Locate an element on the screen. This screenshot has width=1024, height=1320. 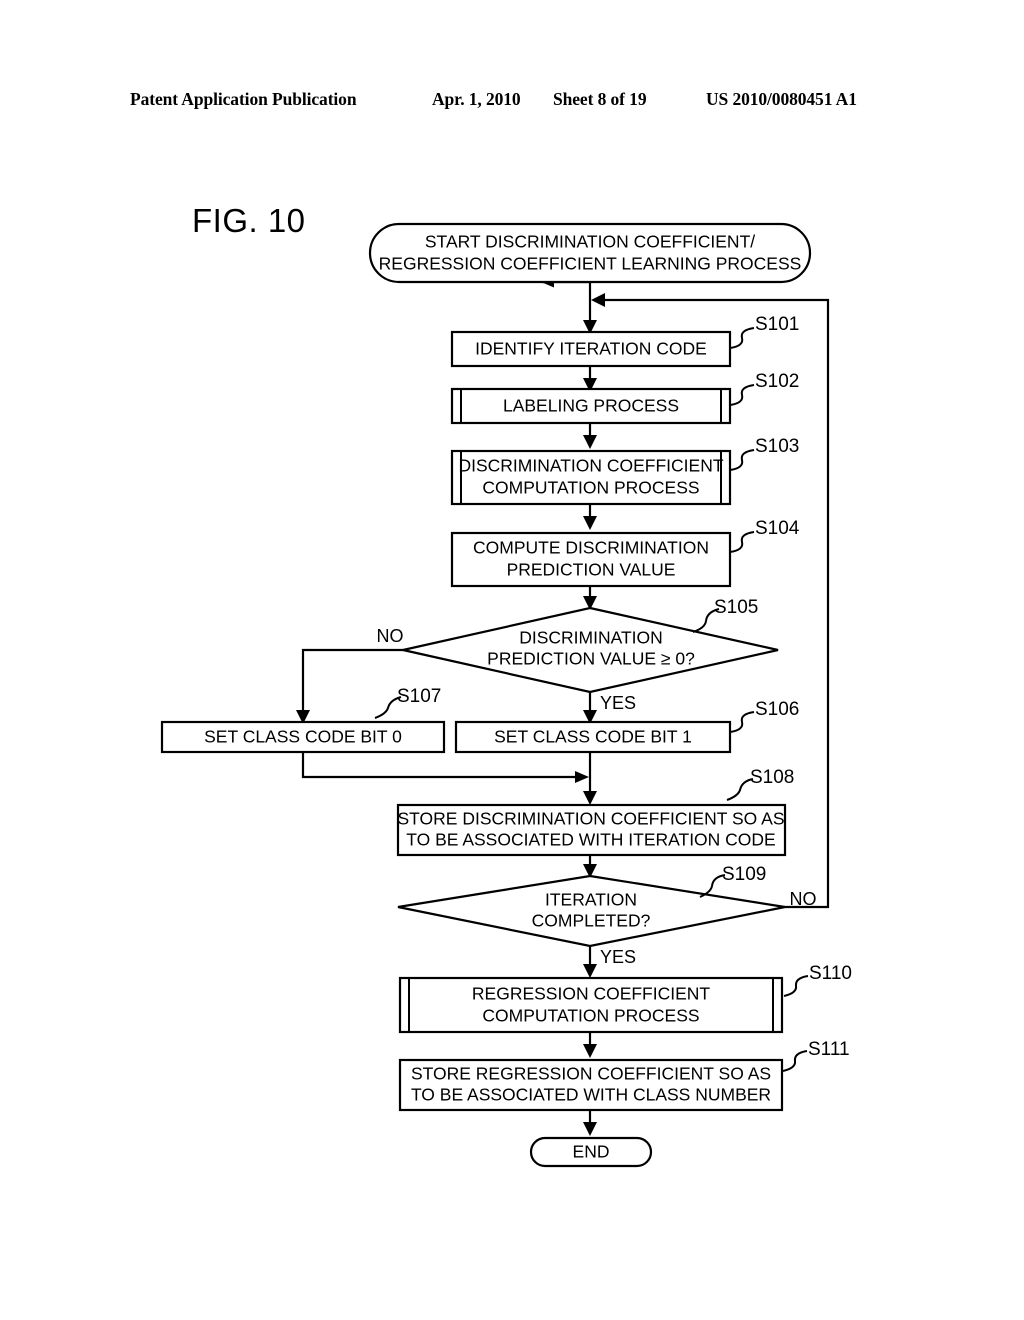
node-s107: SET CLASS CODE BIT 0 is located at coordinates (303, 737).